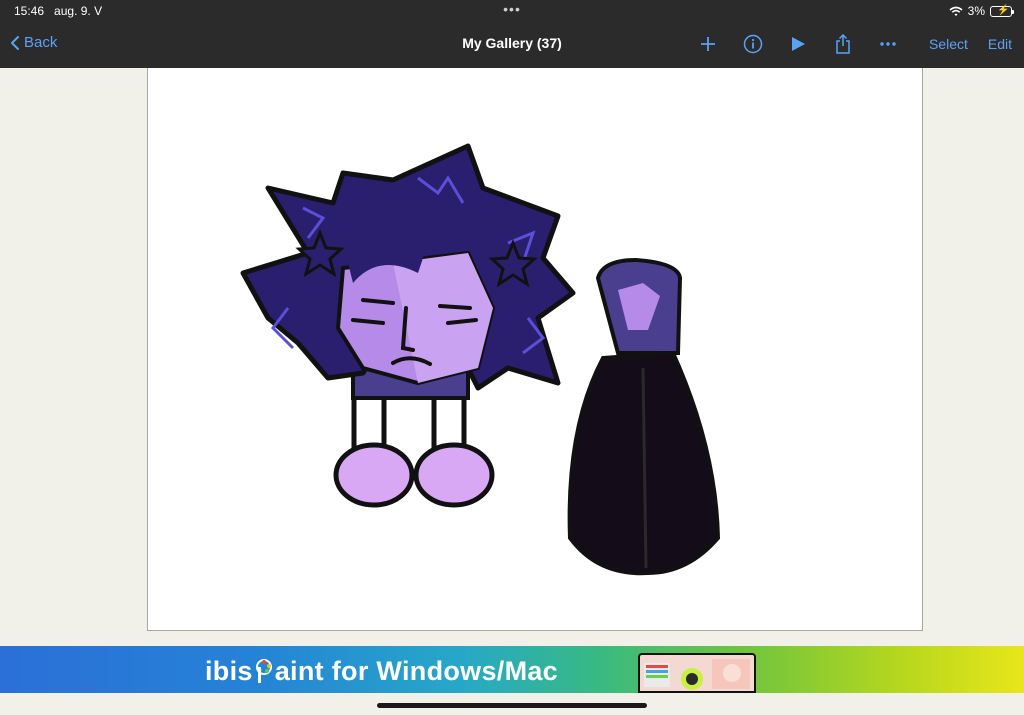 Image resolution: width=1024 pixels, height=715 pixels. I want to click on back-label: Back, so click(41, 42).